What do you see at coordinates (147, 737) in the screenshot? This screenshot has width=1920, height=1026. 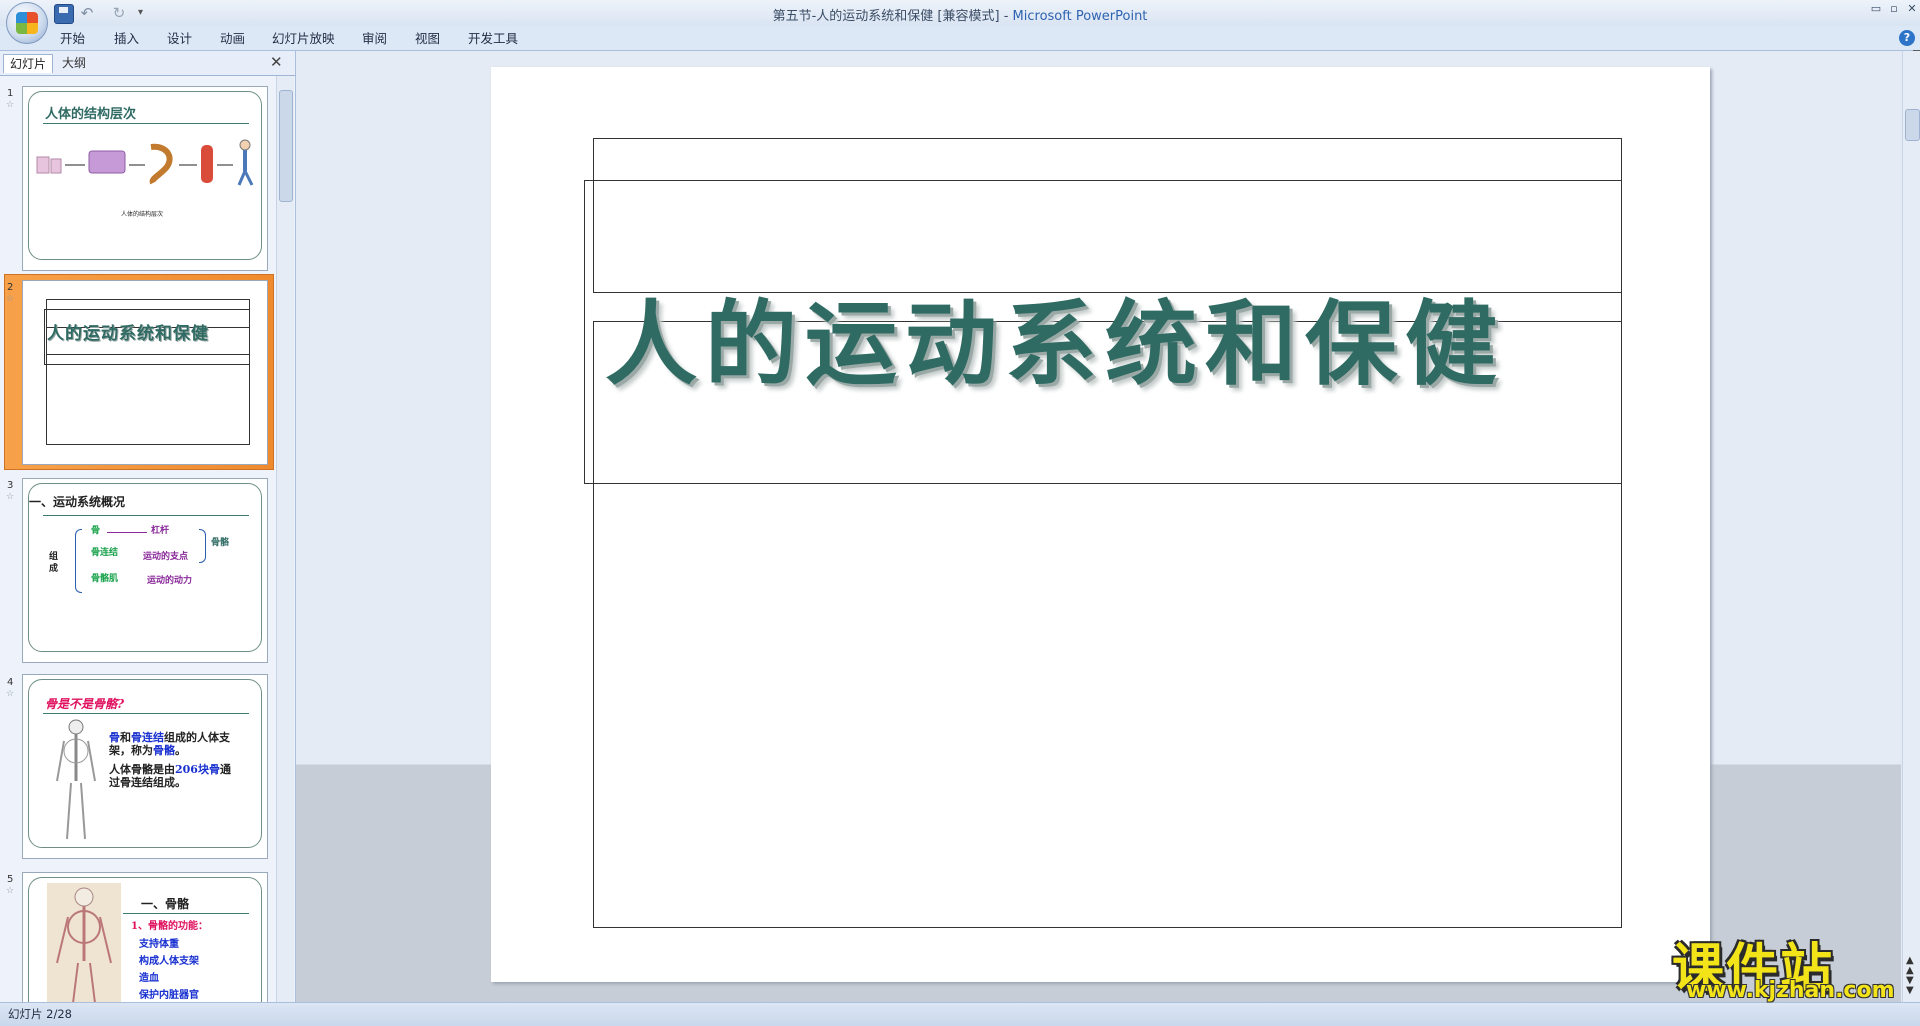 I see `bullet-text: 骨连结` at bounding box center [147, 737].